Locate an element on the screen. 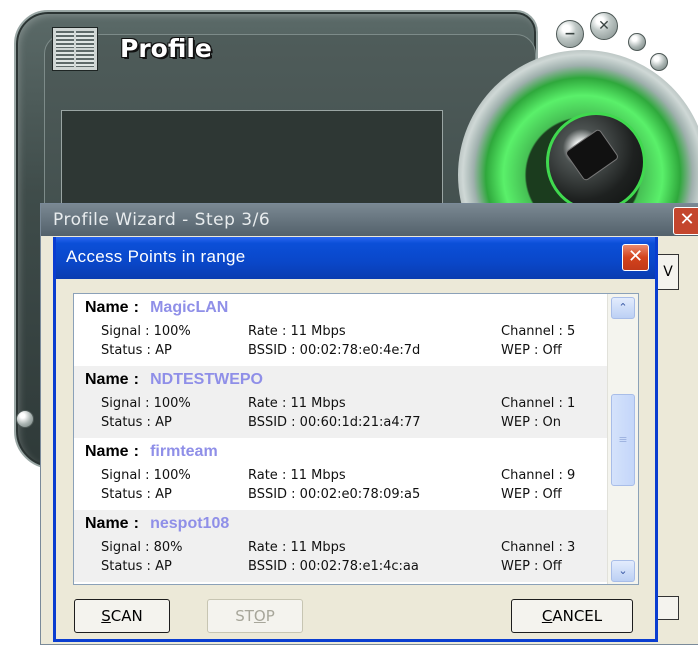 This screenshot has width=698, height=645. cancel-label: ANCEL is located at coordinates (577, 616).